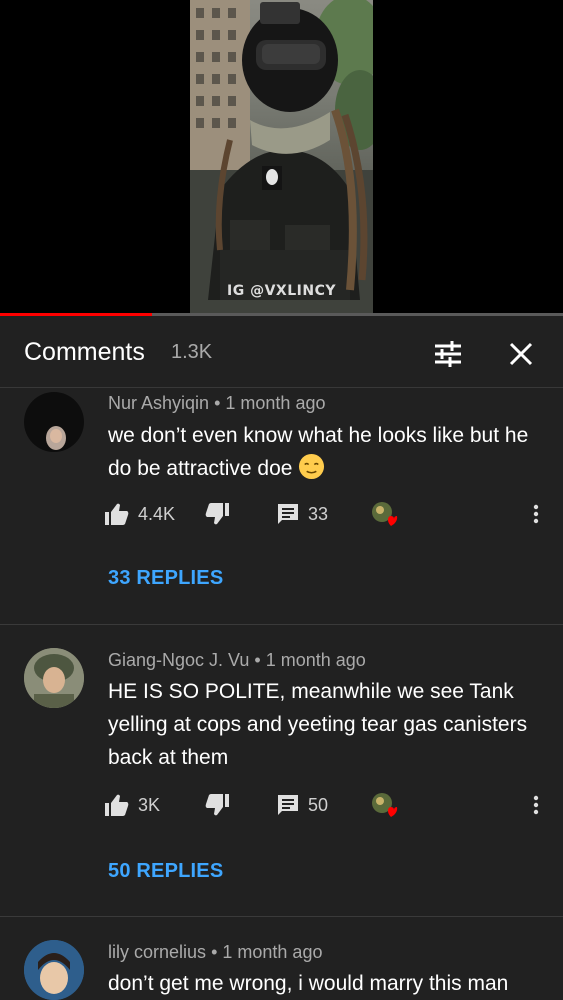 This screenshot has height=1000, width=563. Describe the element at coordinates (281, 291) in the screenshot. I see `video-watermark: IG @VXLINCY` at that location.